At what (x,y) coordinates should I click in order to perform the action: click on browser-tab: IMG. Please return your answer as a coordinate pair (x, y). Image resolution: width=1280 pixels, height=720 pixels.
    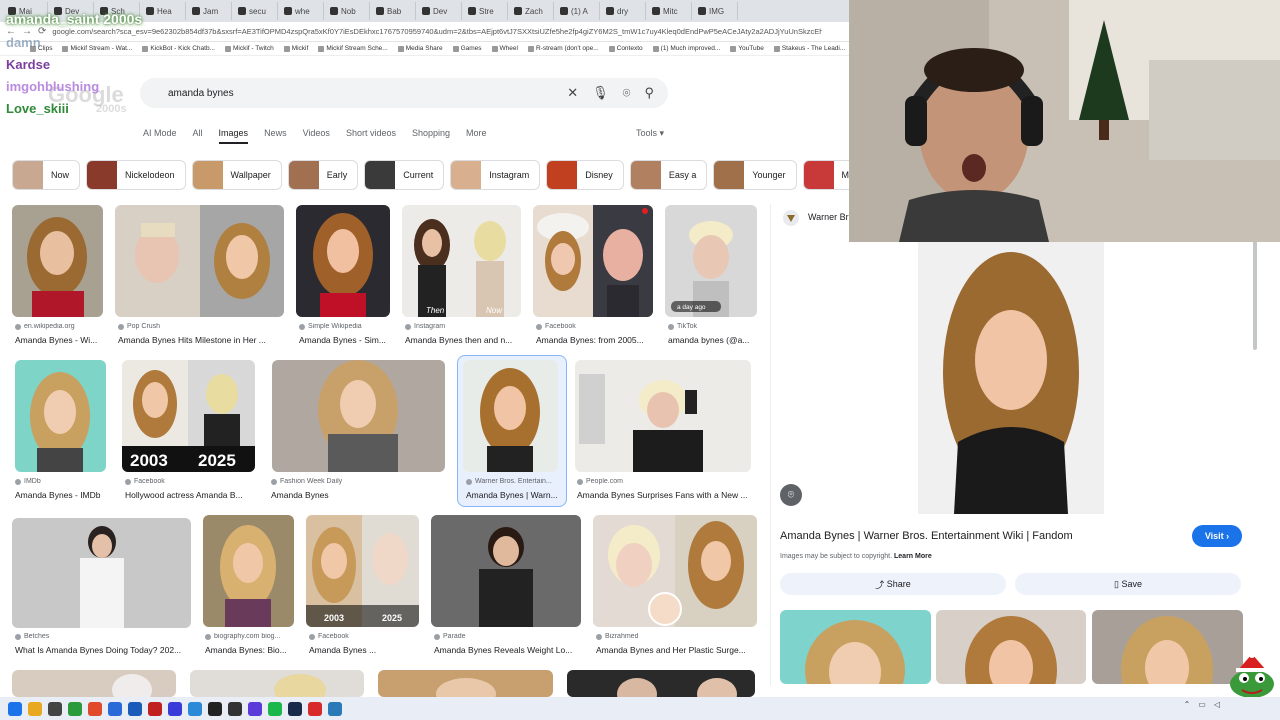
    Looking at the image, I should click on (716, 11).